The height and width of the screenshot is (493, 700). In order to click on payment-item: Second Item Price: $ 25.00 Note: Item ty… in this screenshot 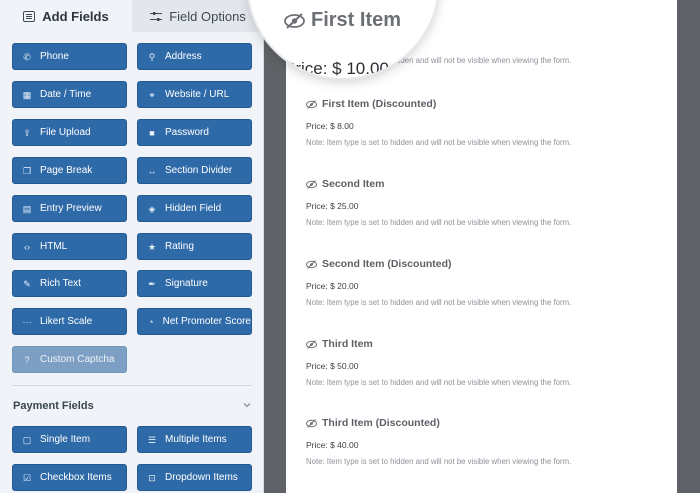, I will do `click(486, 202)`.